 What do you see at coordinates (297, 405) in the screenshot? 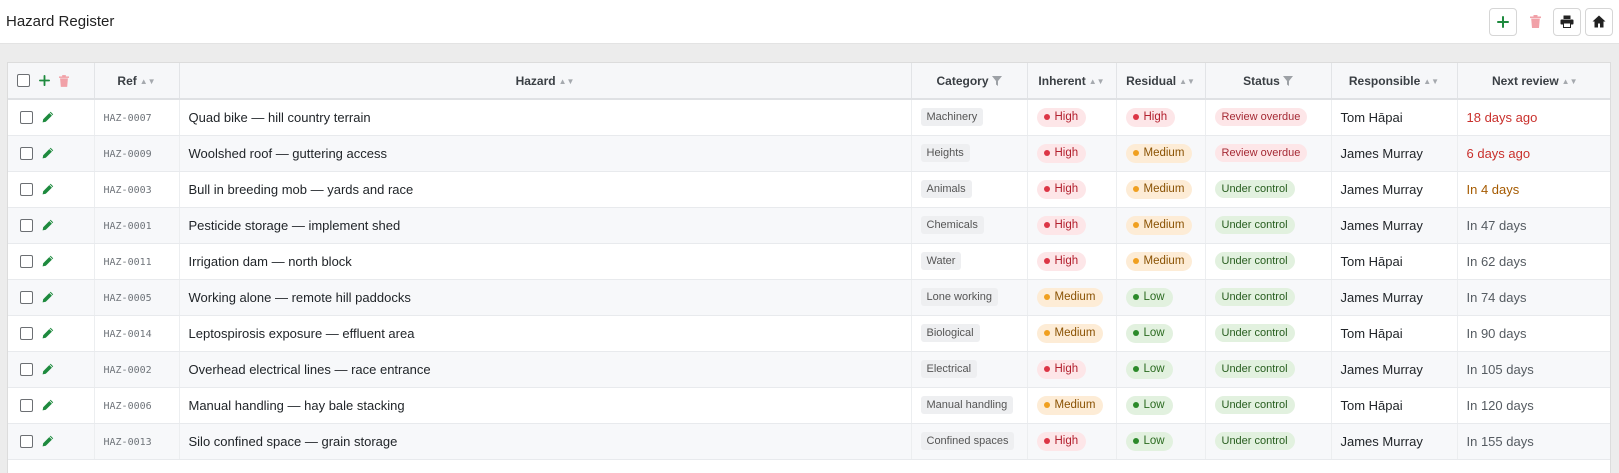
I see `hazard-title: Manual handling — hay bale stacking` at bounding box center [297, 405].